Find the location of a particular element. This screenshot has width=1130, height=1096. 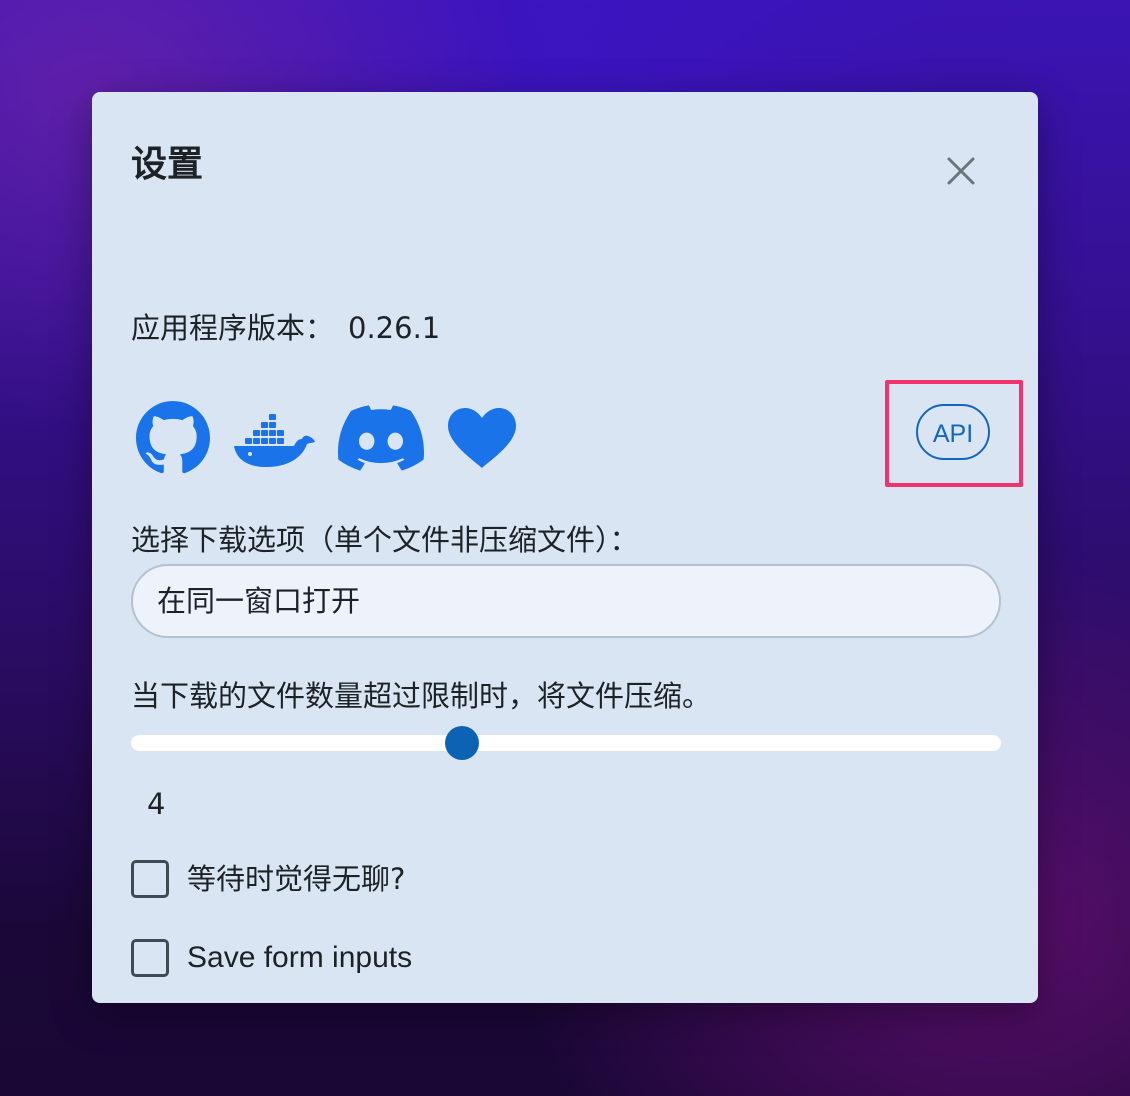

version-label: 应用程序版本： is located at coordinates (233, 328).